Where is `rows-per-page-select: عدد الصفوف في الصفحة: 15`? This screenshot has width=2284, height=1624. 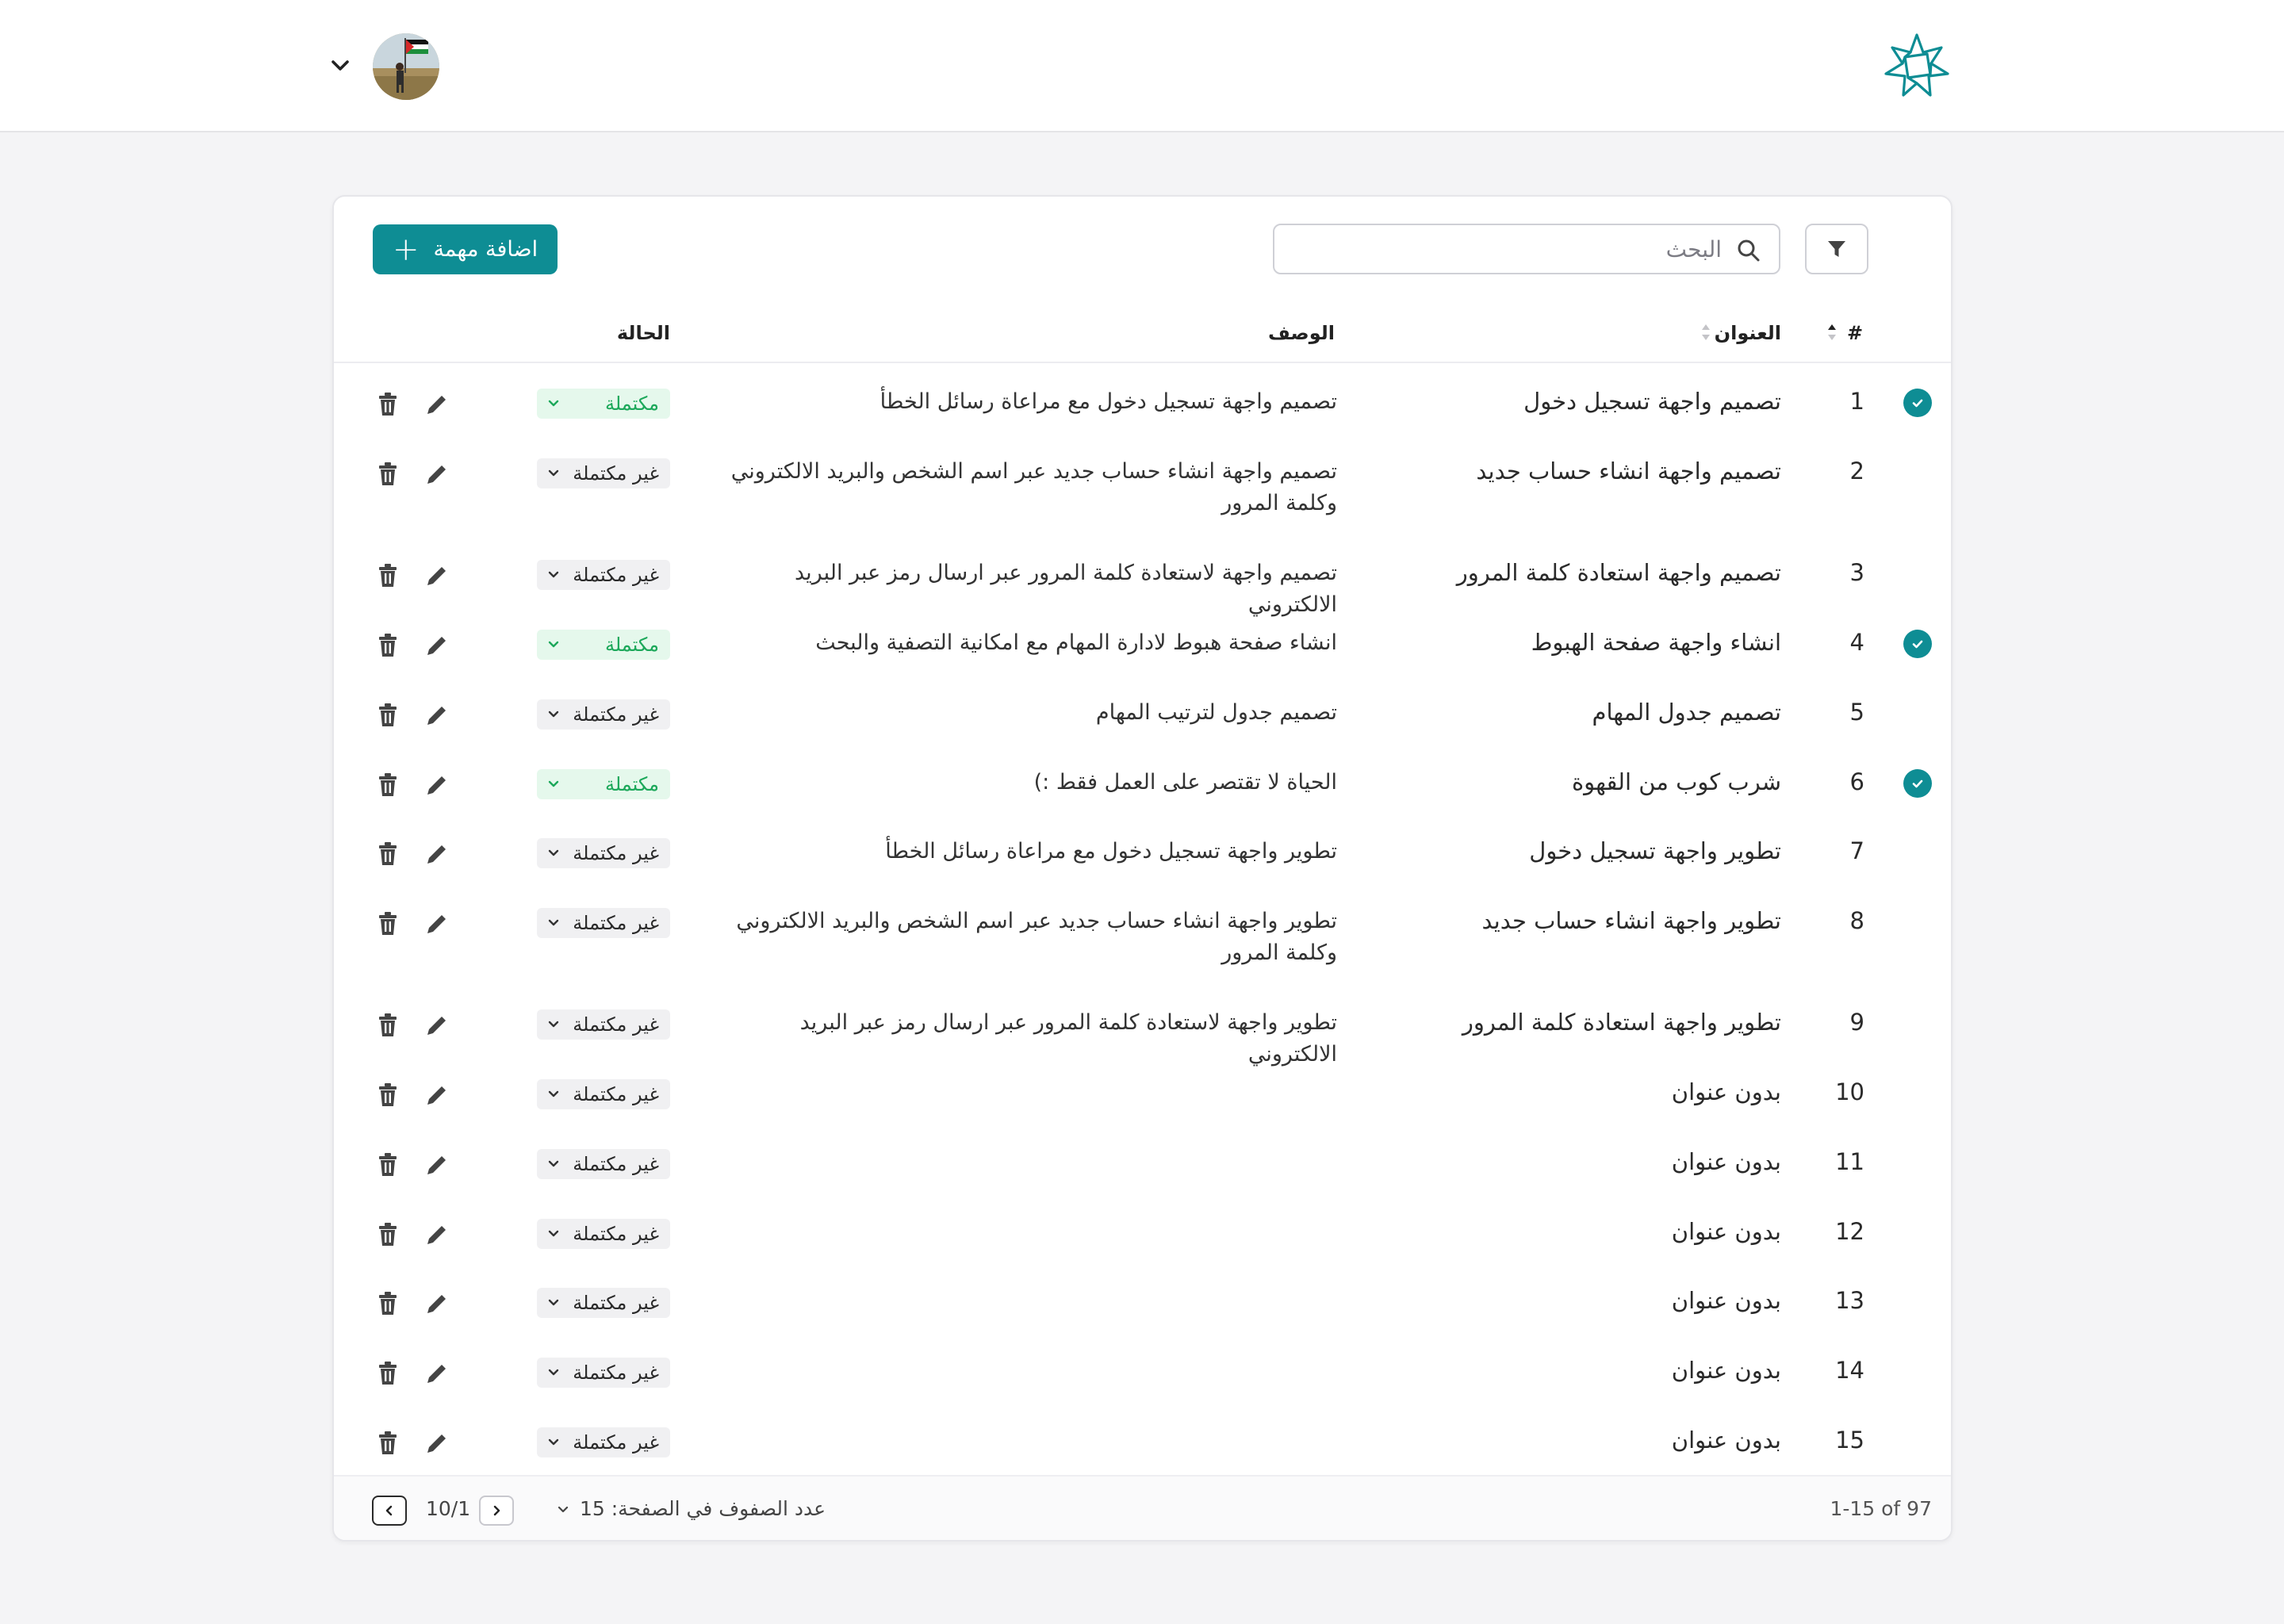 rows-per-page-select: عدد الصفوف في الصفحة: 15 is located at coordinates (691, 1508).